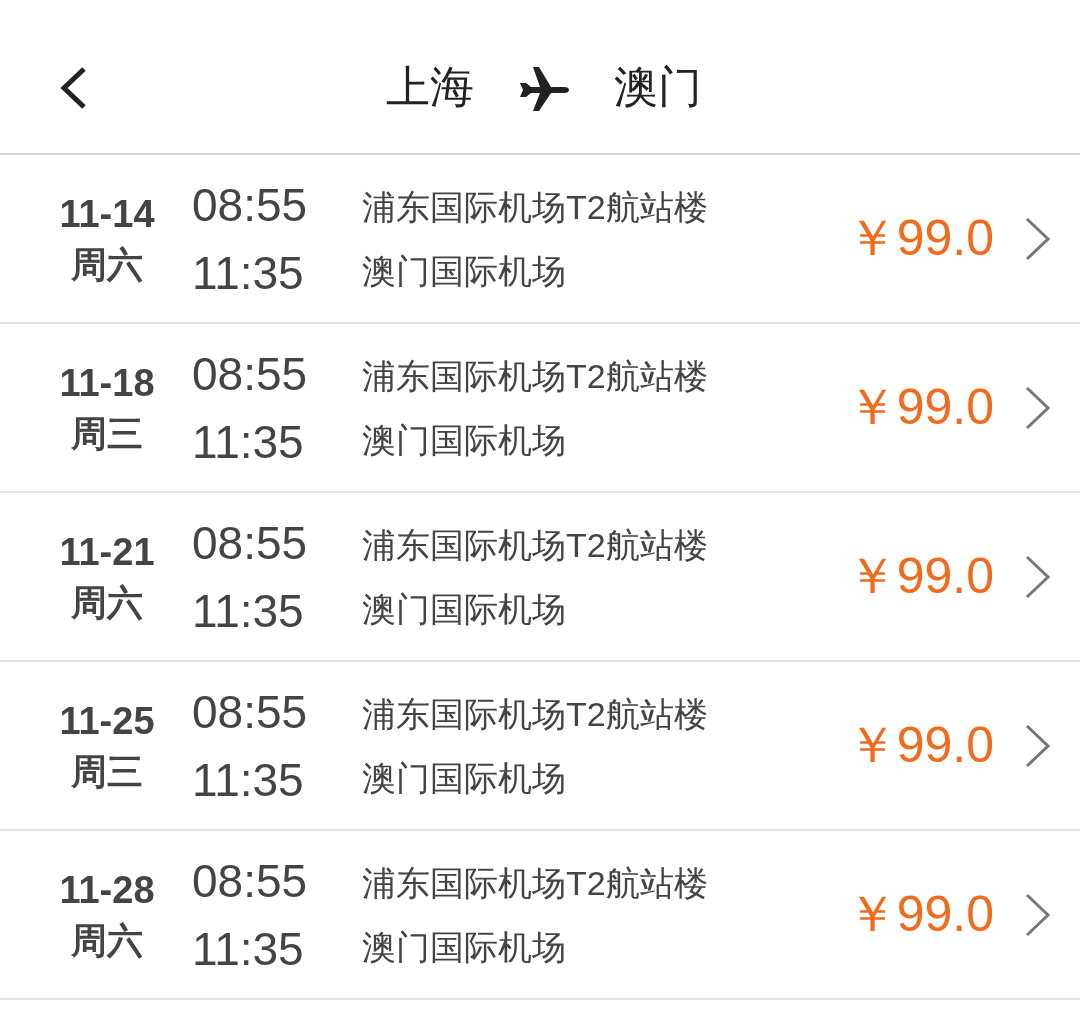  What do you see at coordinates (658, 86) in the screenshot?
I see `destination-city: 澳门` at bounding box center [658, 86].